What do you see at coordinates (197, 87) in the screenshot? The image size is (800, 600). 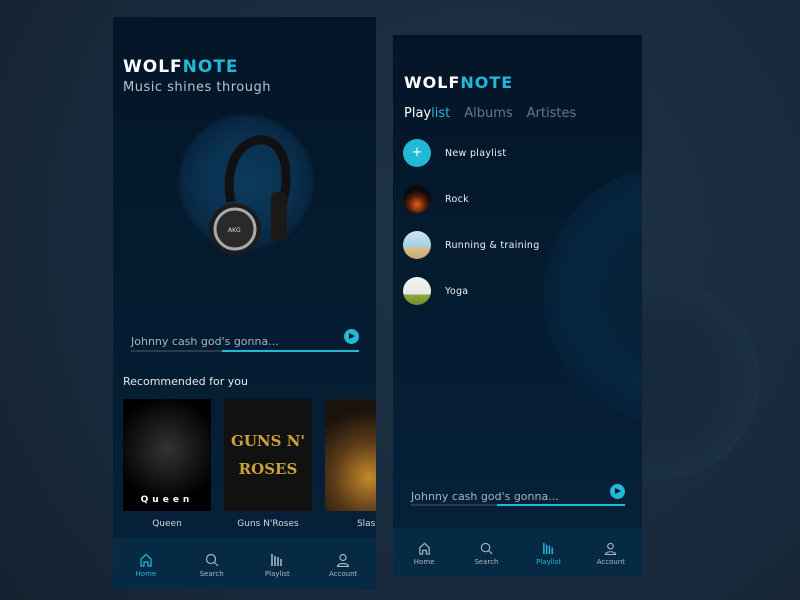 I see `tagline: Music shines through` at bounding box center [197, 87].